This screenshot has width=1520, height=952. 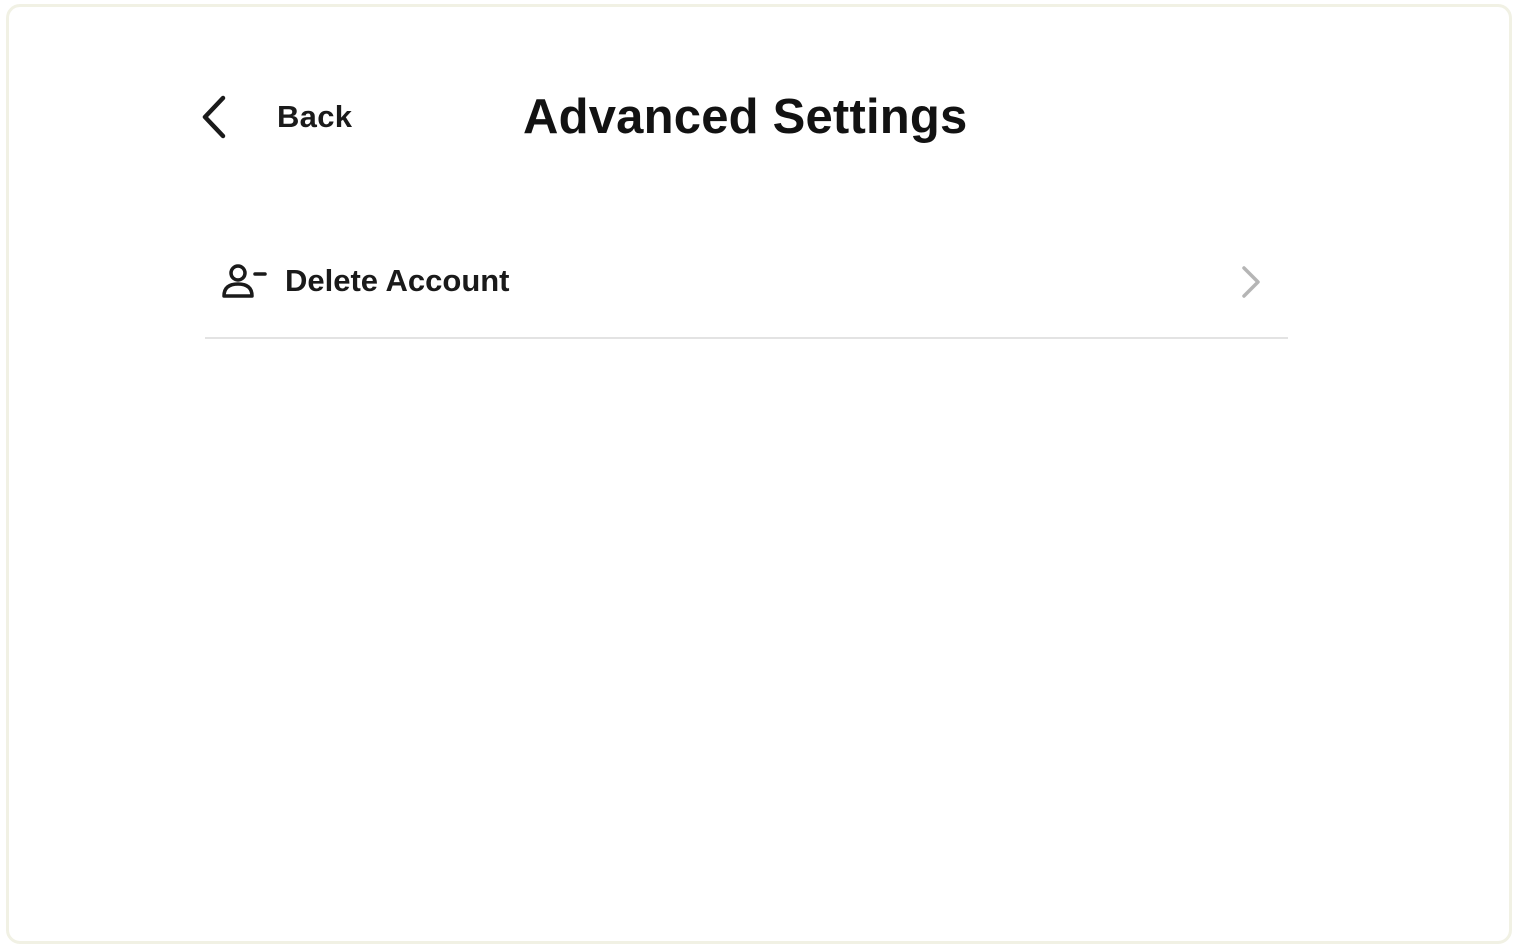 I want to click on delete-account-label: Delete Account, so click(x=397, y=280).